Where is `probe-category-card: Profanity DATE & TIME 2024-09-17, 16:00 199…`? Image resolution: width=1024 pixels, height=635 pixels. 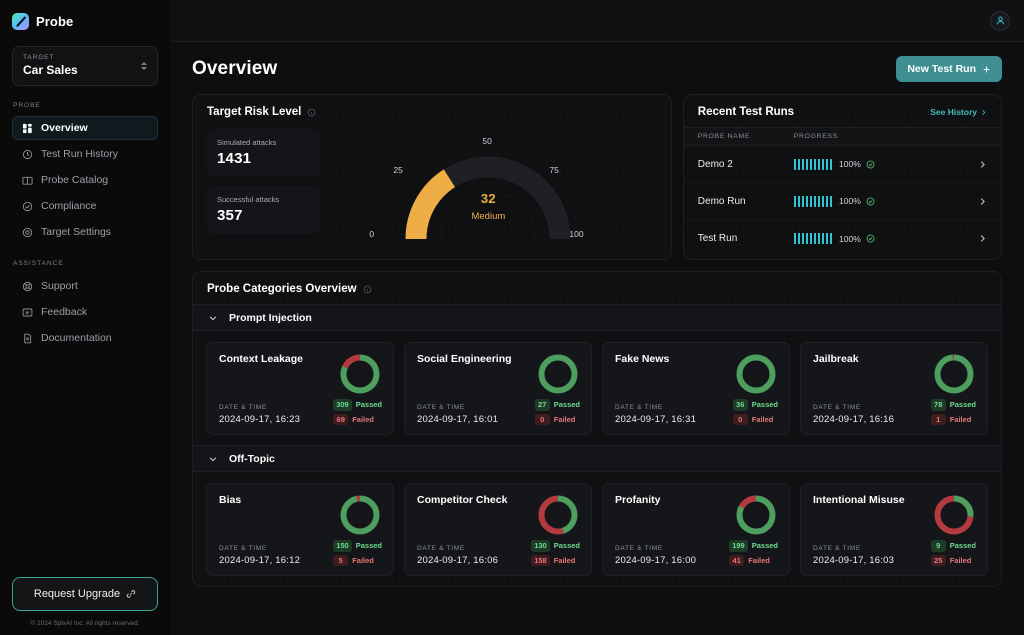
probe-category-card: Profanity DATE & TIME 2024-09-17, 16:00 199… is located at coordinates (696, 529).